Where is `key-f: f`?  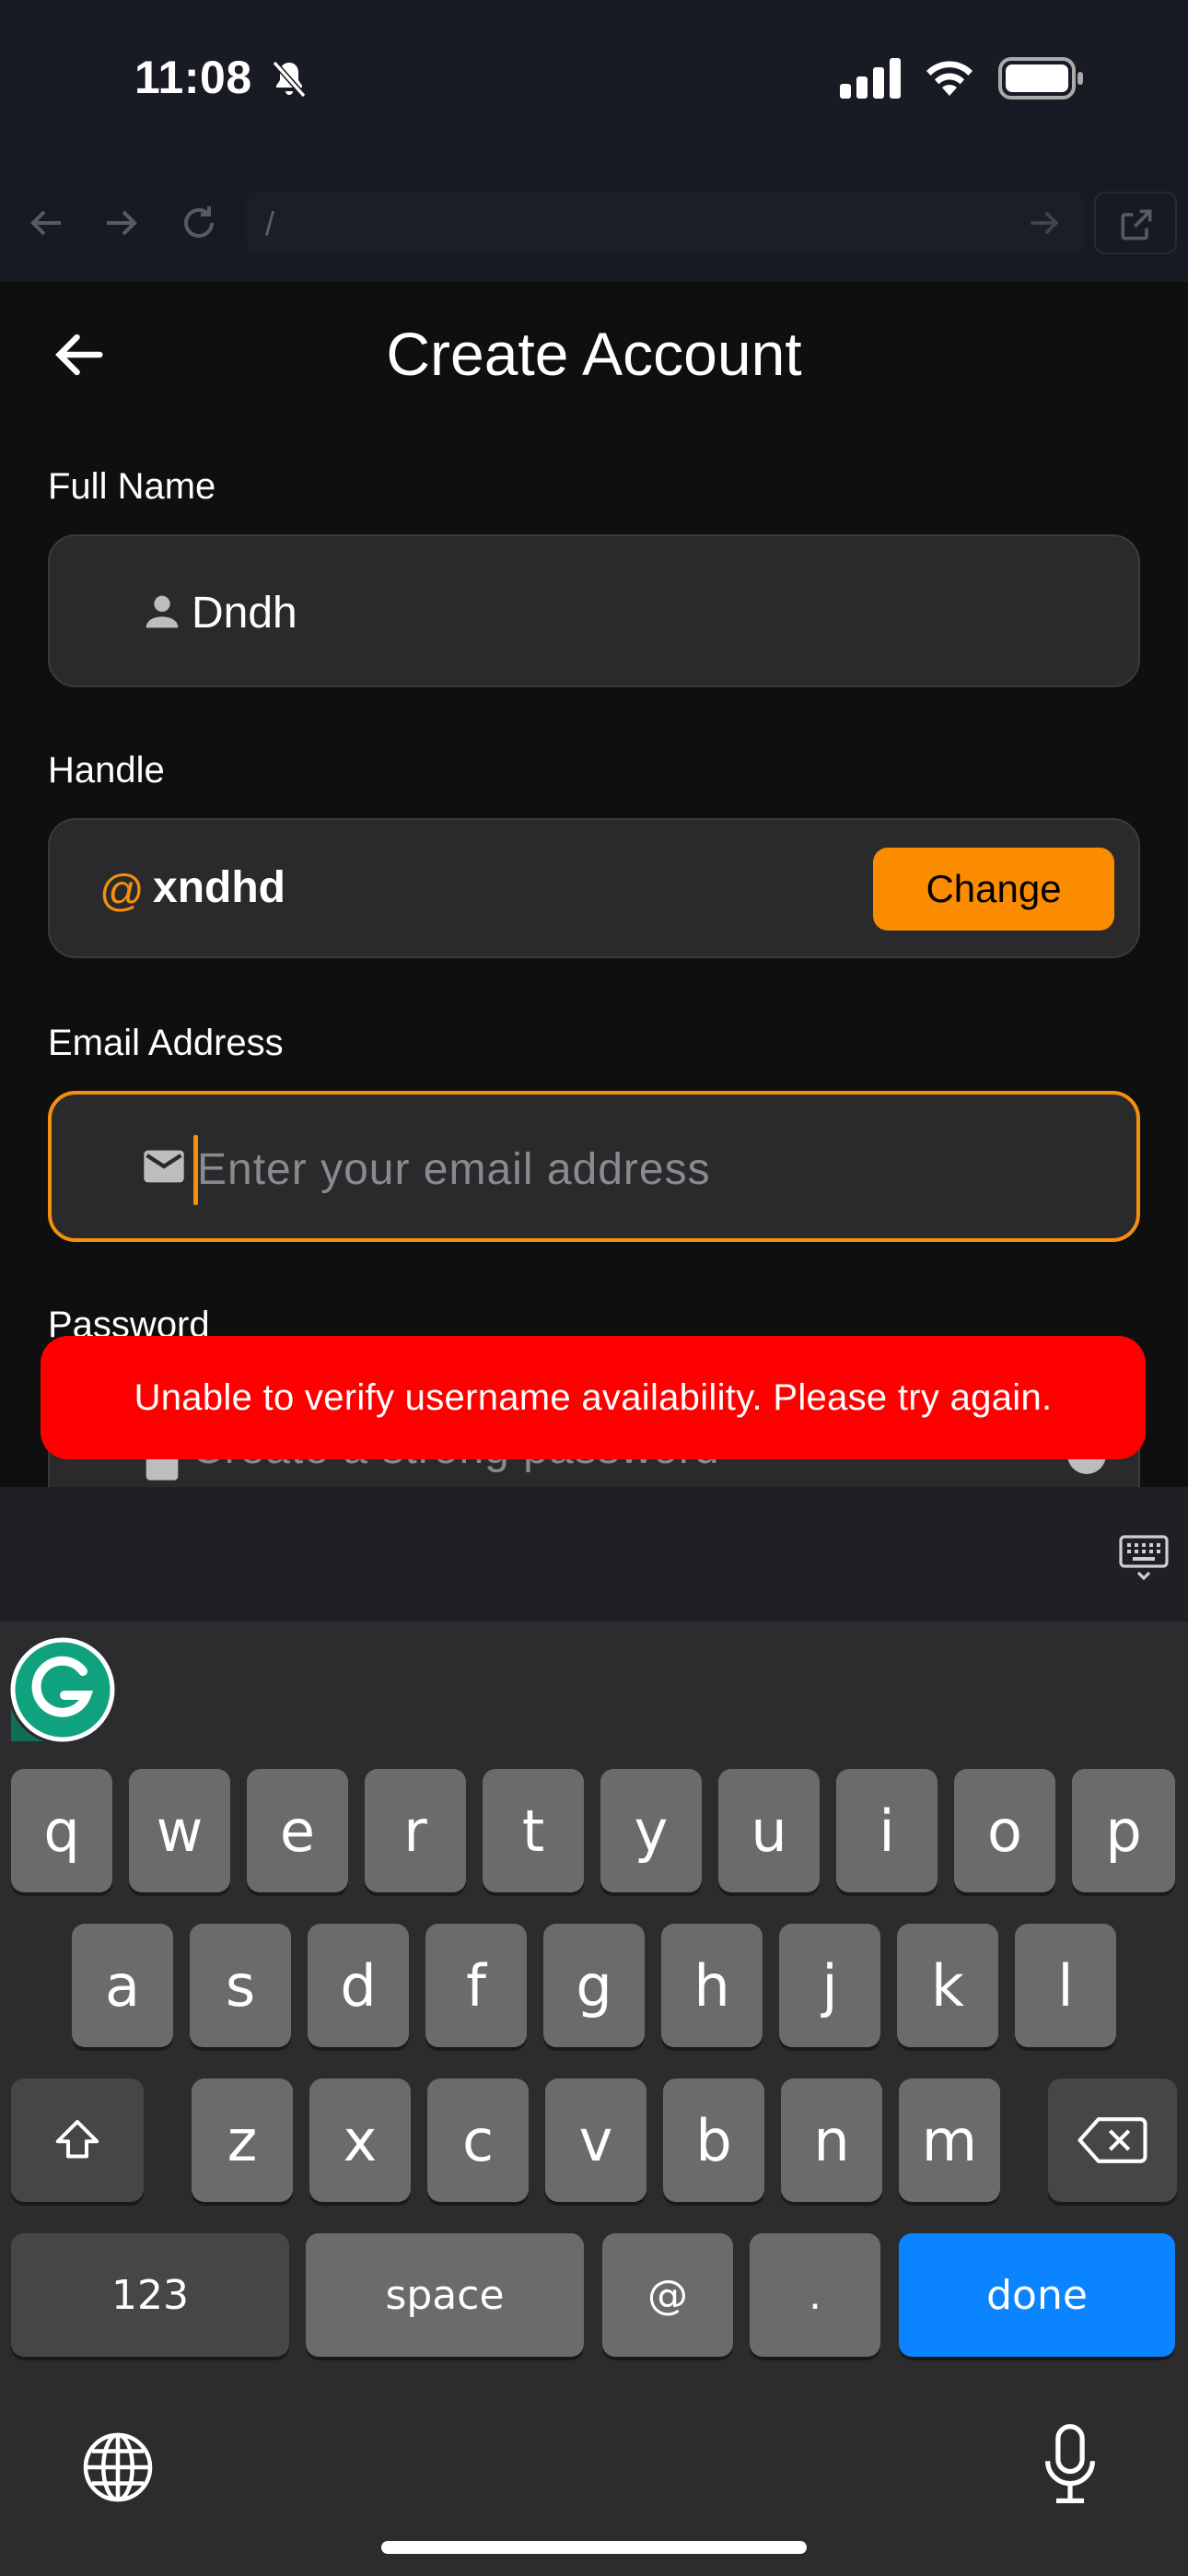
key-f: f is located at coordinates (476, 1986).